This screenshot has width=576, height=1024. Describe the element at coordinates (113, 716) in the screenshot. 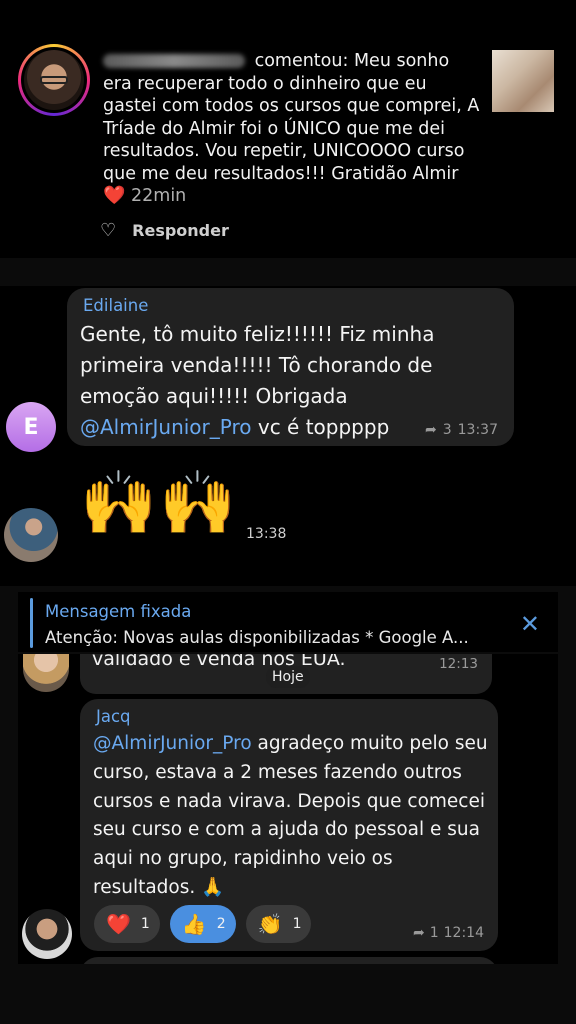

I see `sender-name: Jacq` at that location.